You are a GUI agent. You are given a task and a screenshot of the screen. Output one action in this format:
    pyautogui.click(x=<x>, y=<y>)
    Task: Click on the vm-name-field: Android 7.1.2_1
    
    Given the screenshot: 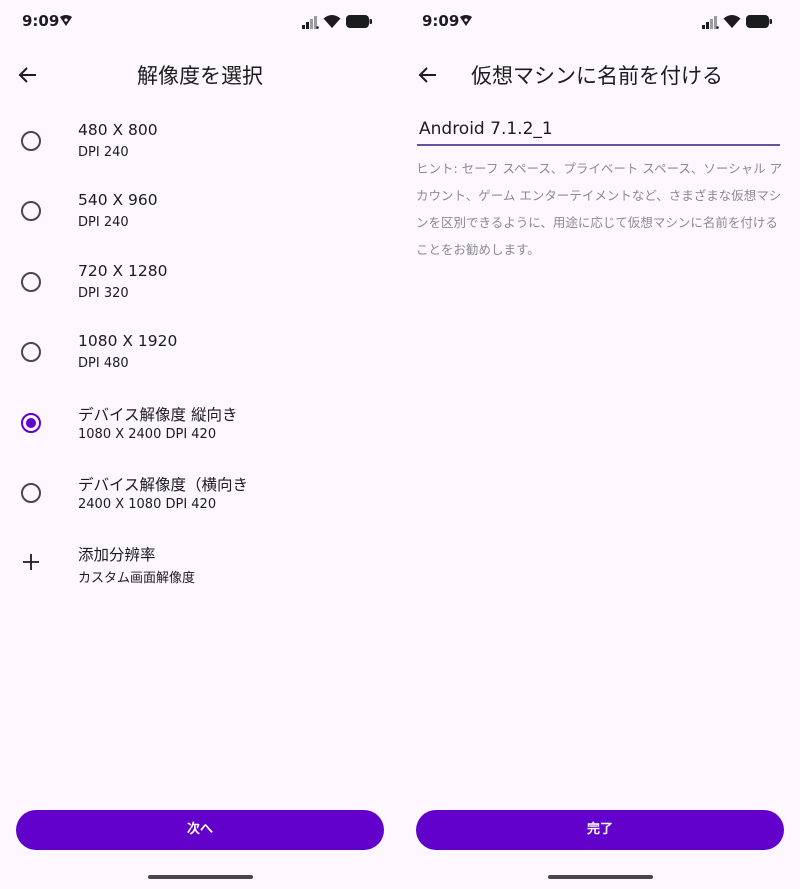 What is the action you would take?
    pyautogui.click(x=598, y=129)
    